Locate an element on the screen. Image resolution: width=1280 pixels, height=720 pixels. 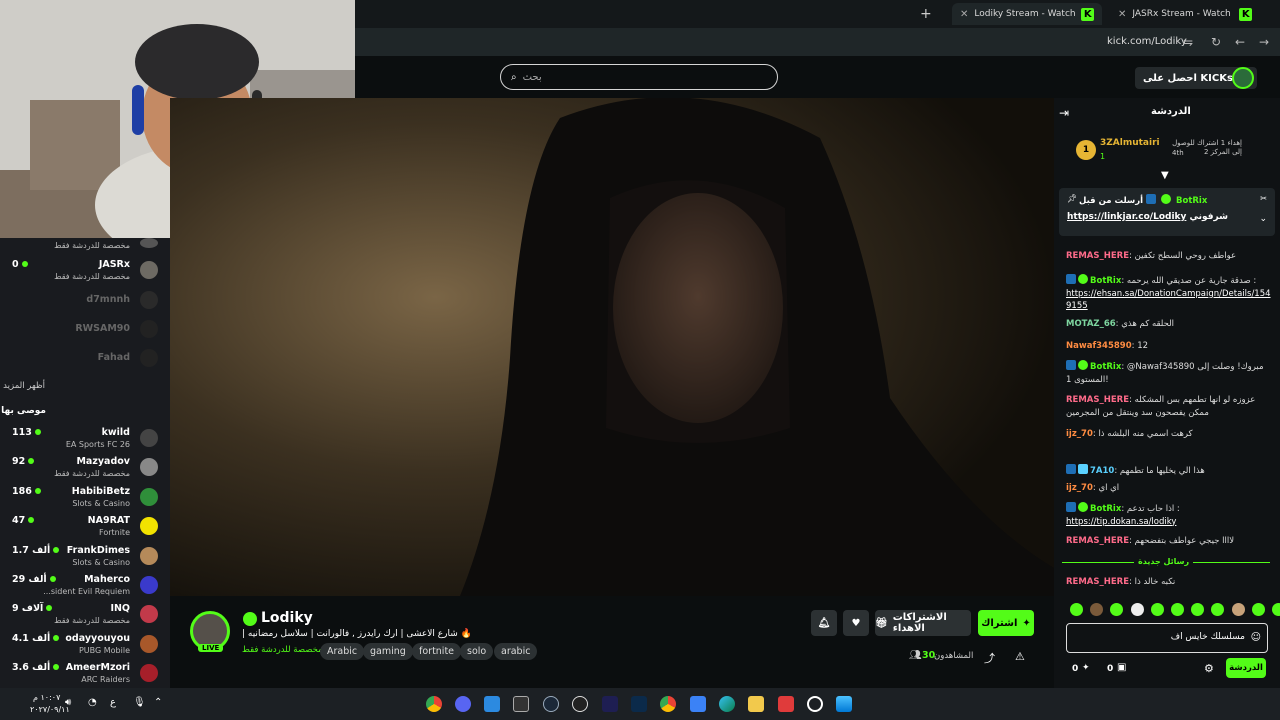
app-red-icon is located at coordinates (786, 704).